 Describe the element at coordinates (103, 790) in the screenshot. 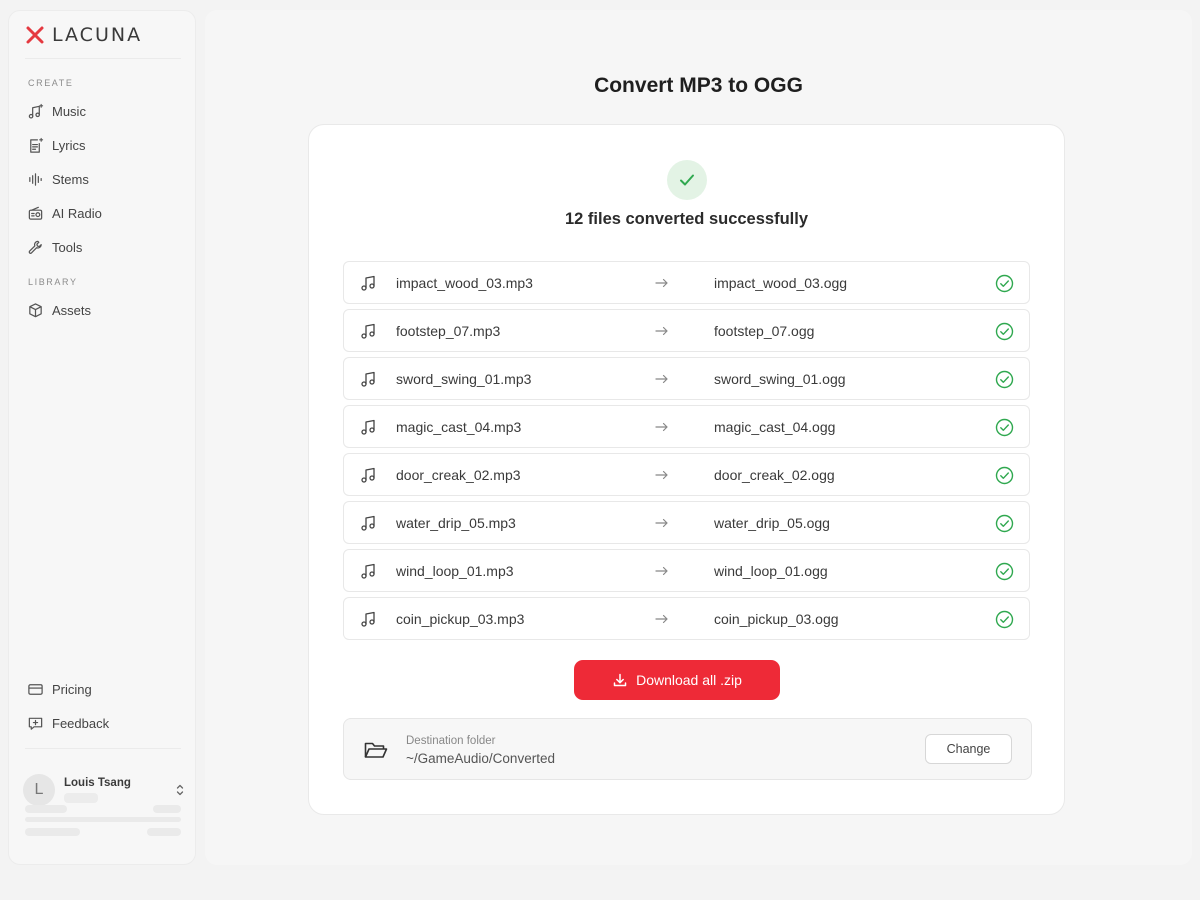

I see `user-menu: L Louis Tsang` at that location.